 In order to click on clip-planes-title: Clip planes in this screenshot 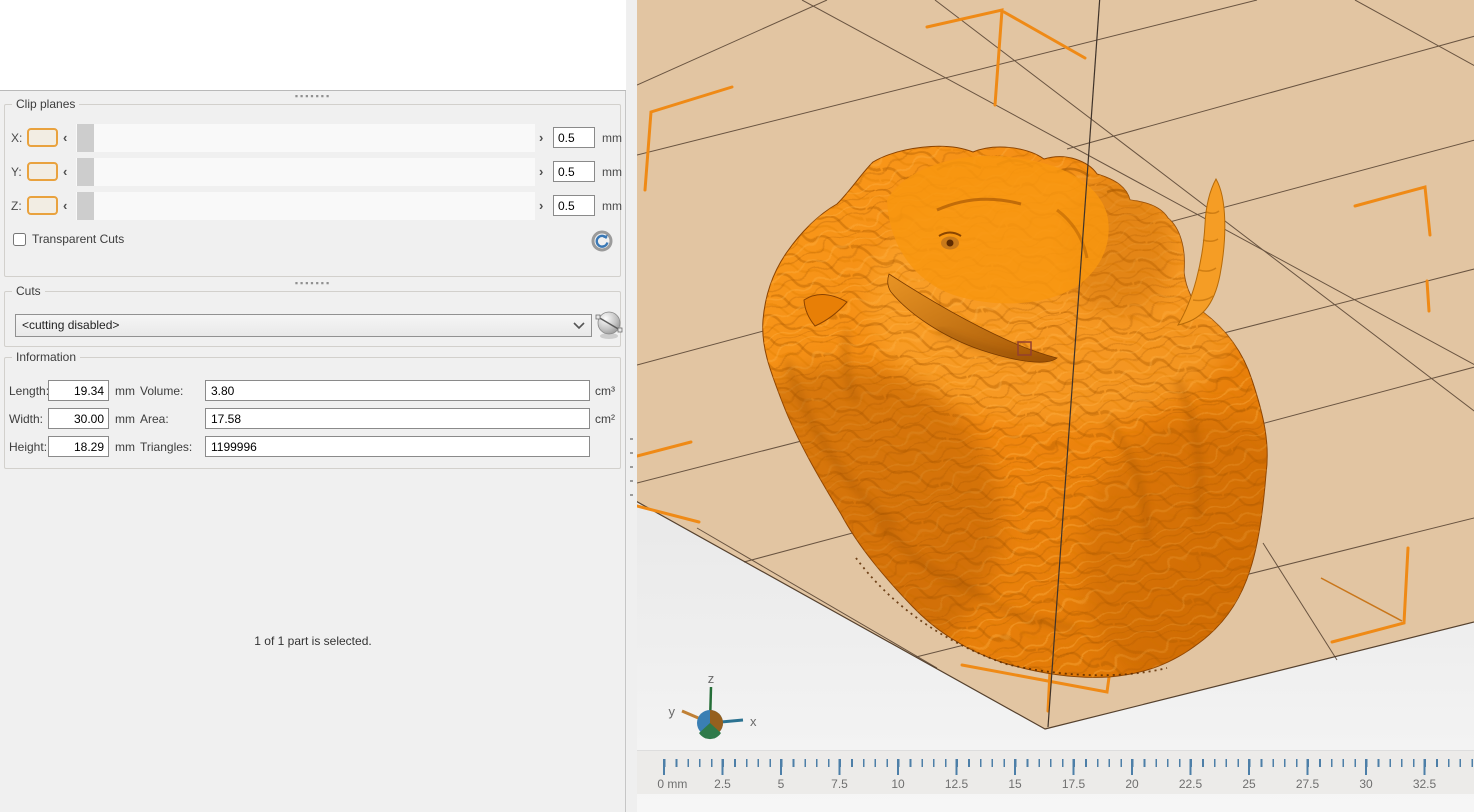, I will do `click(46, 104)`.